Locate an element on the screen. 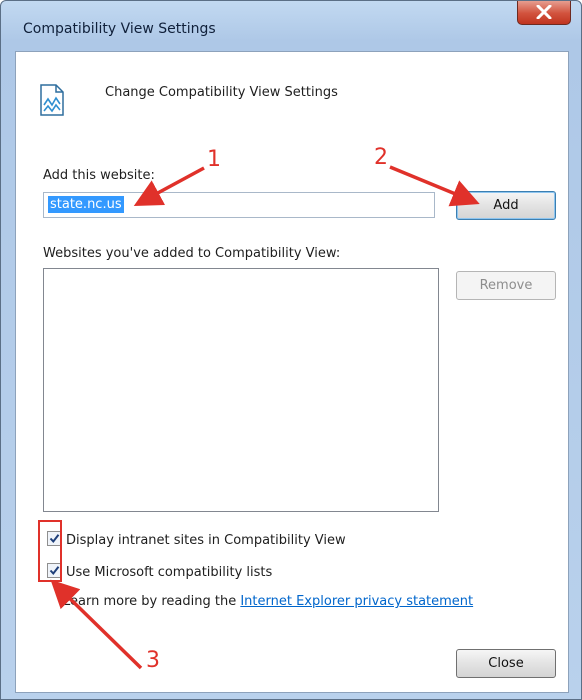 The width and height of the screenshot is (582, 700). website-input-value: state.nc.us is located at coordinates (86, 204).